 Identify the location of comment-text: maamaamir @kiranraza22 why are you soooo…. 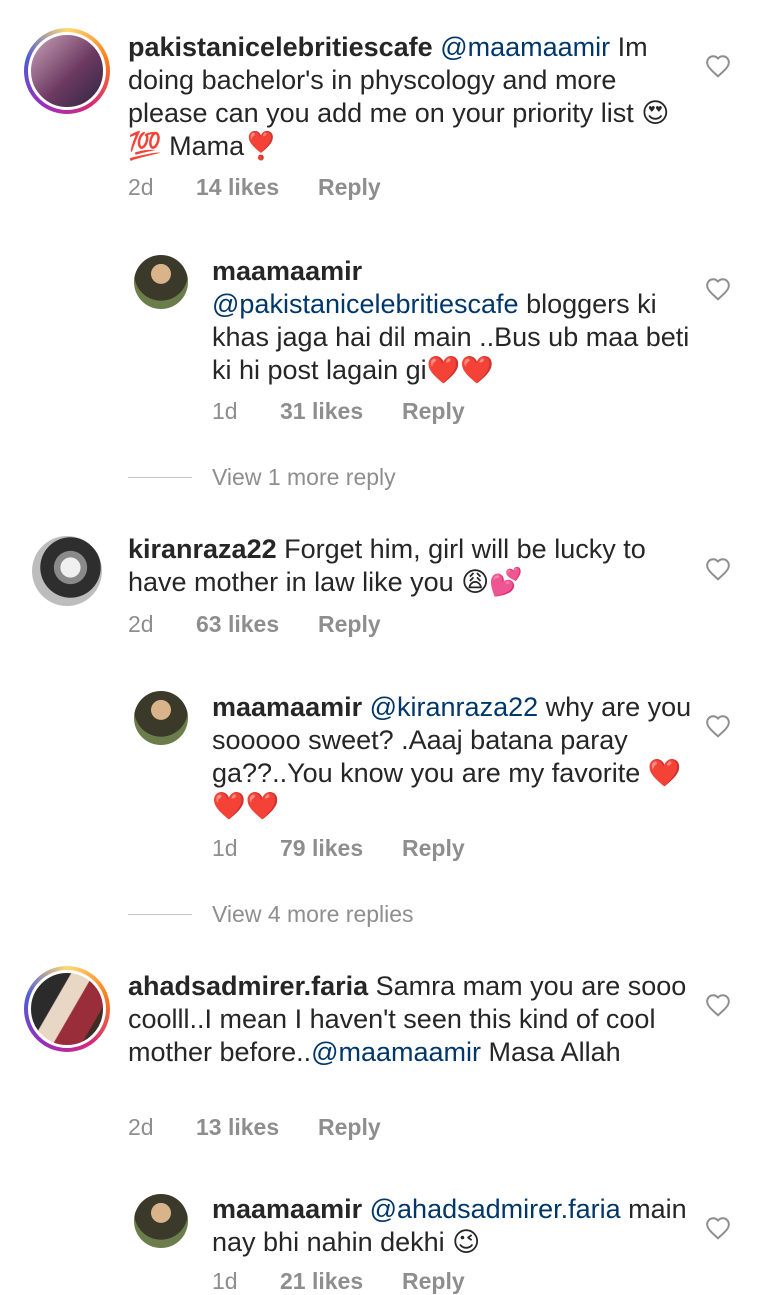
(452, 757).